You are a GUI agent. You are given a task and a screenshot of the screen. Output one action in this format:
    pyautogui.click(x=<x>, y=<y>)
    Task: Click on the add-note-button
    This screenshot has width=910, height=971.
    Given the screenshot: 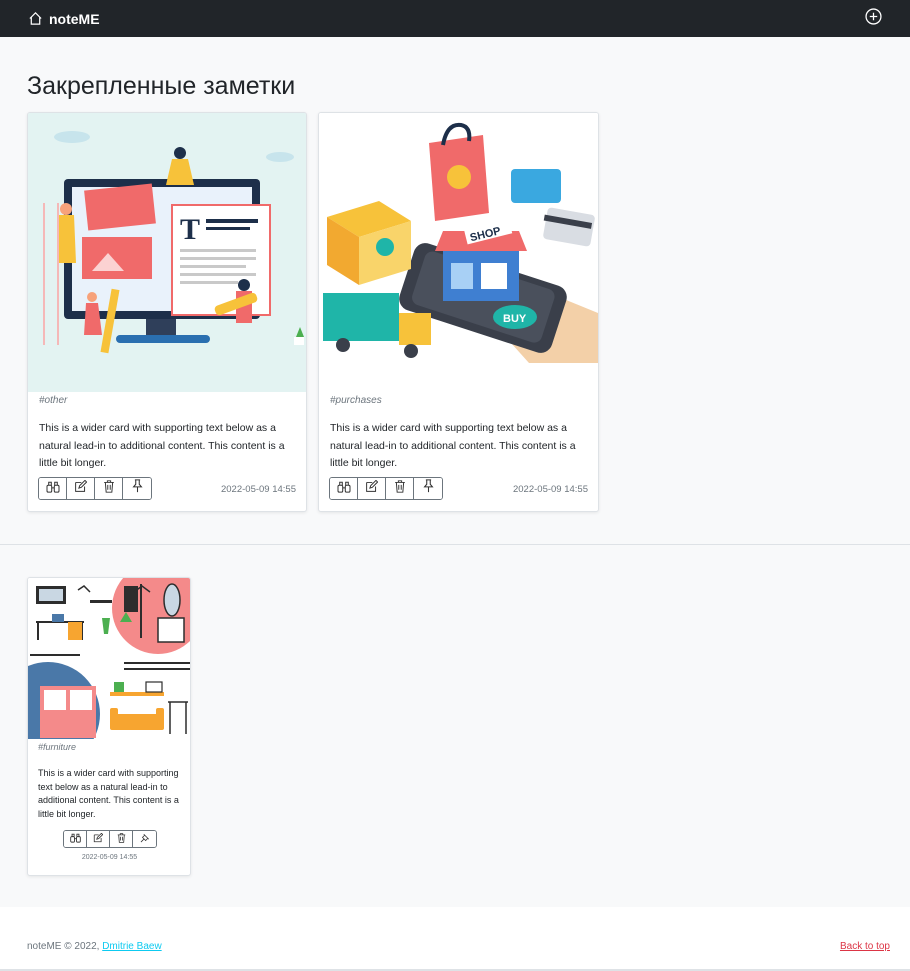 What is the action you would take?
    pyautogui.click(x=873, y=18)
    